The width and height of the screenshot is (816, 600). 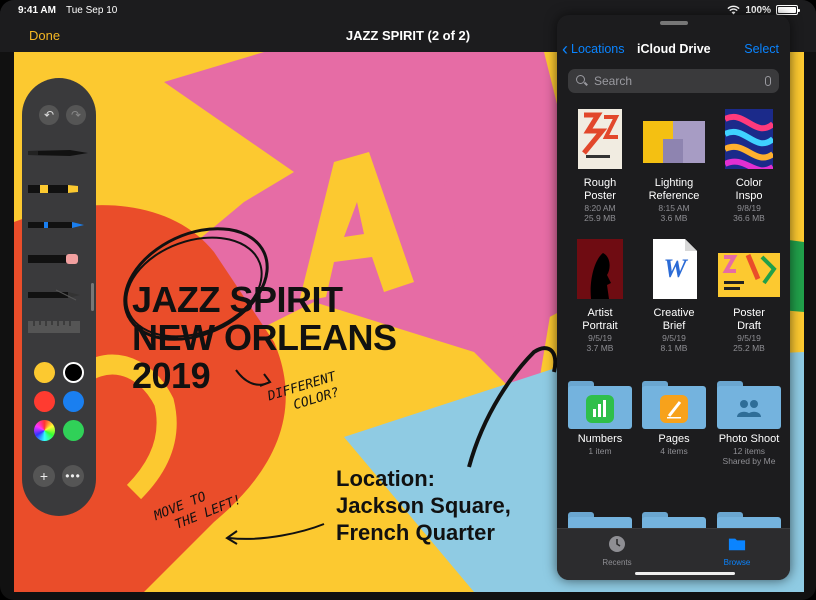 I want to click on people-icon, so click(x=749, y=408).